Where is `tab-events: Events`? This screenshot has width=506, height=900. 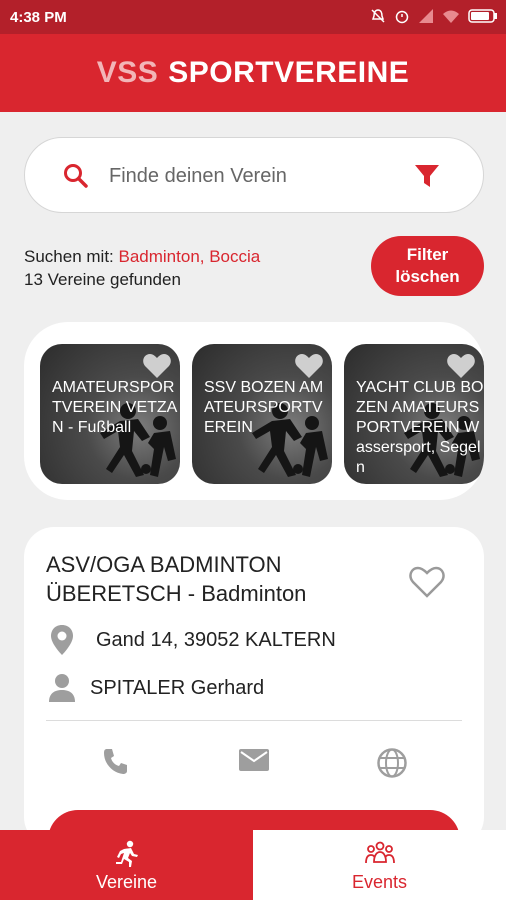 tab-events: Events is located at coordinates (379, 865).